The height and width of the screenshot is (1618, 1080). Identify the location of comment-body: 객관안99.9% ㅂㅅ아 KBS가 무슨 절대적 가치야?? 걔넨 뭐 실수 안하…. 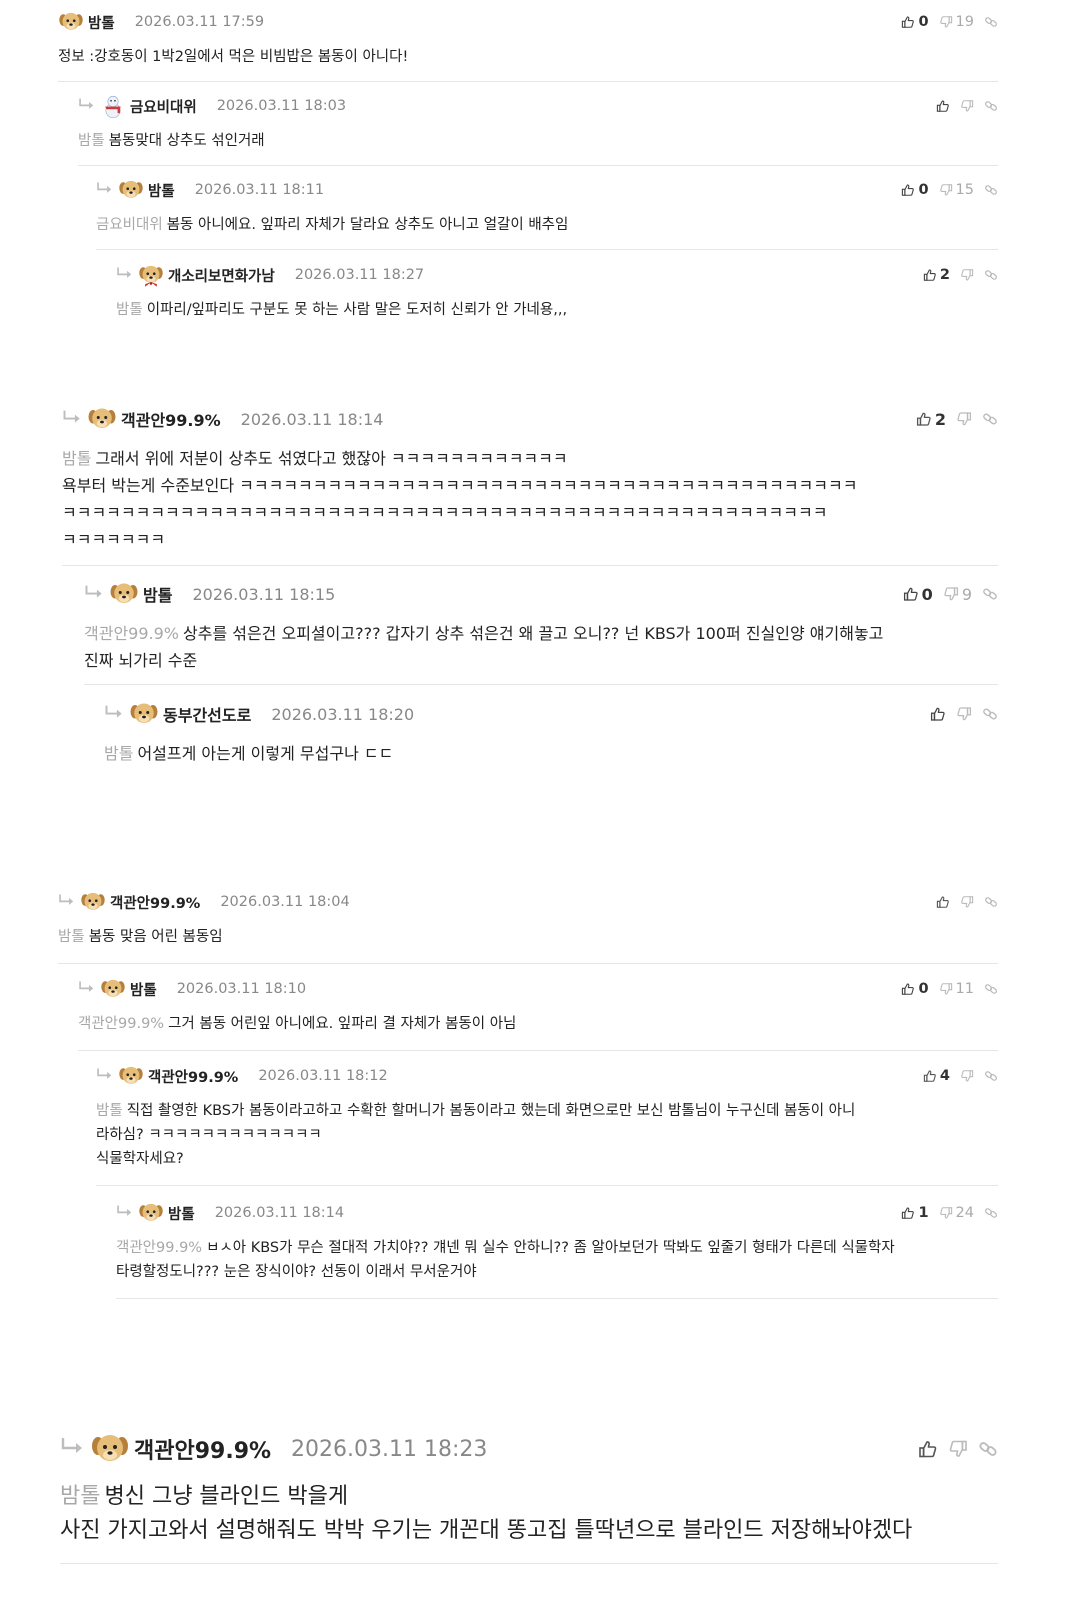
(557, 1260).